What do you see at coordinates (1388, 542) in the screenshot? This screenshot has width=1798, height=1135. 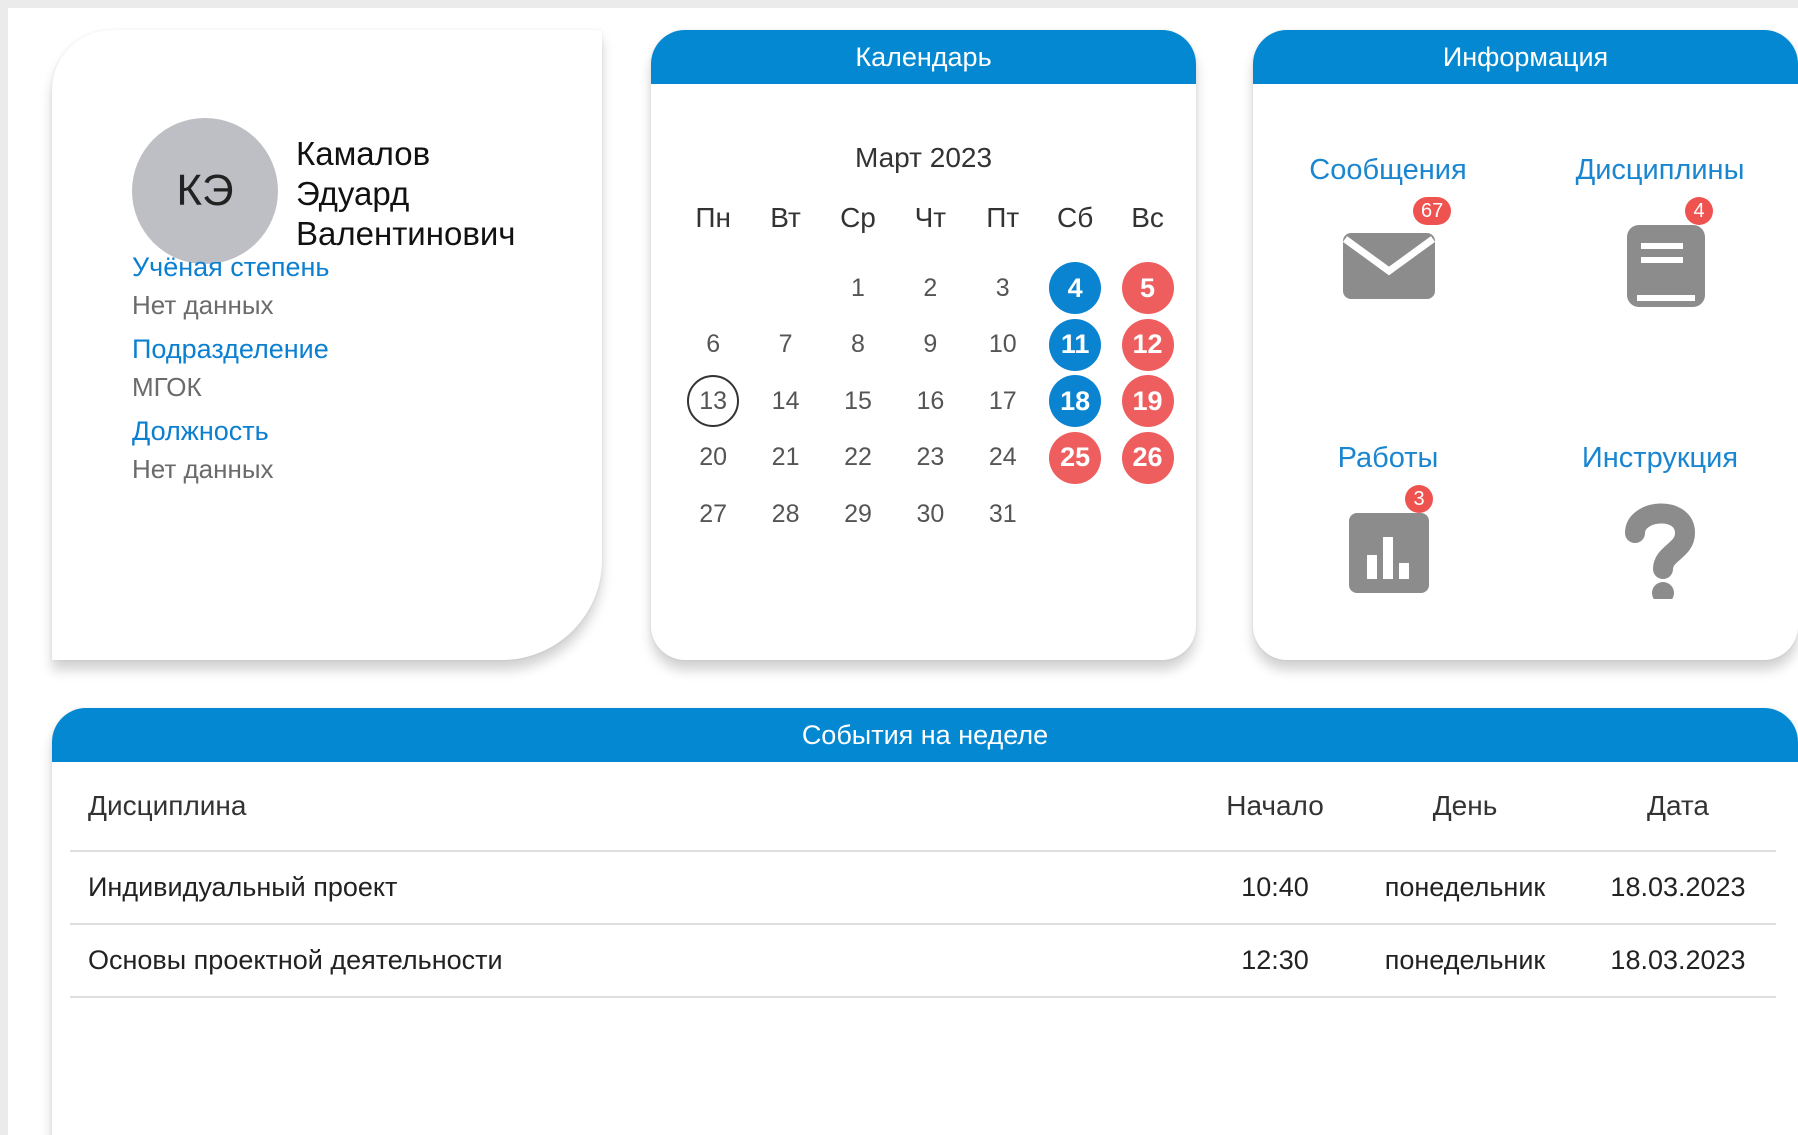 I see `bar-chart-icon: 3` at bounding box center [1388, 542].